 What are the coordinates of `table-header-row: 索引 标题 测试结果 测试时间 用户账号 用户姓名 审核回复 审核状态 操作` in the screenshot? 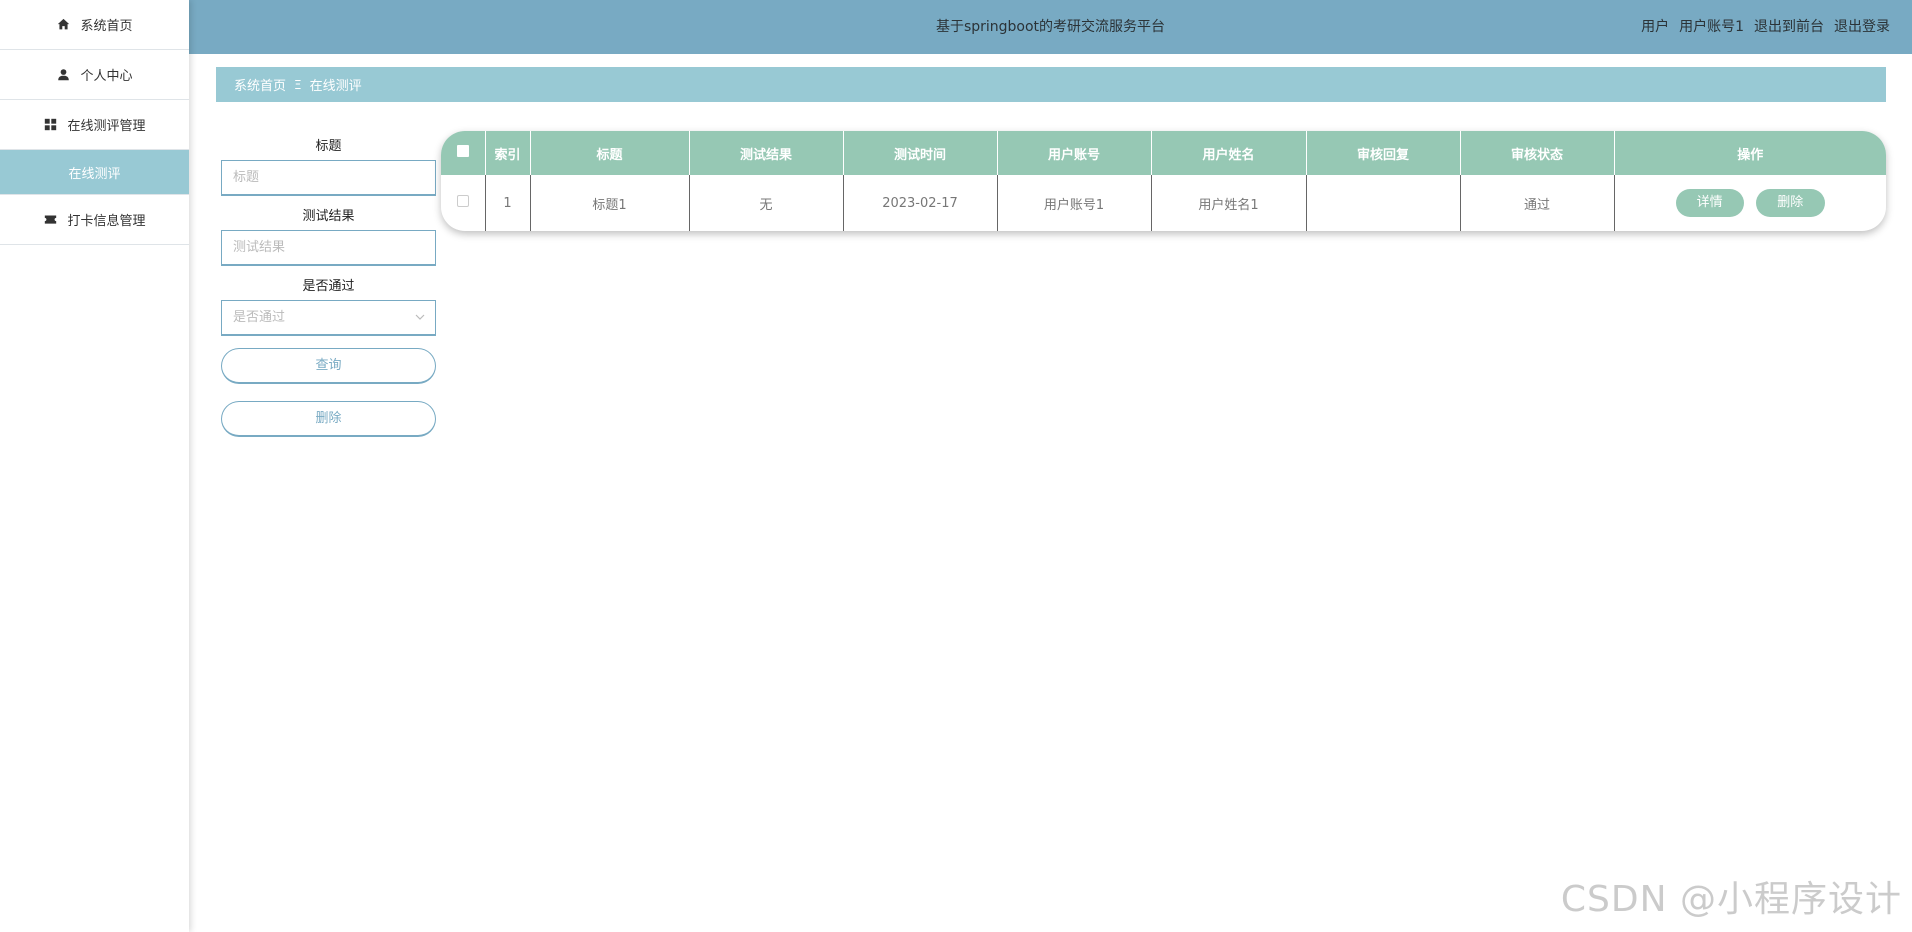 It's located at (1163, 153).